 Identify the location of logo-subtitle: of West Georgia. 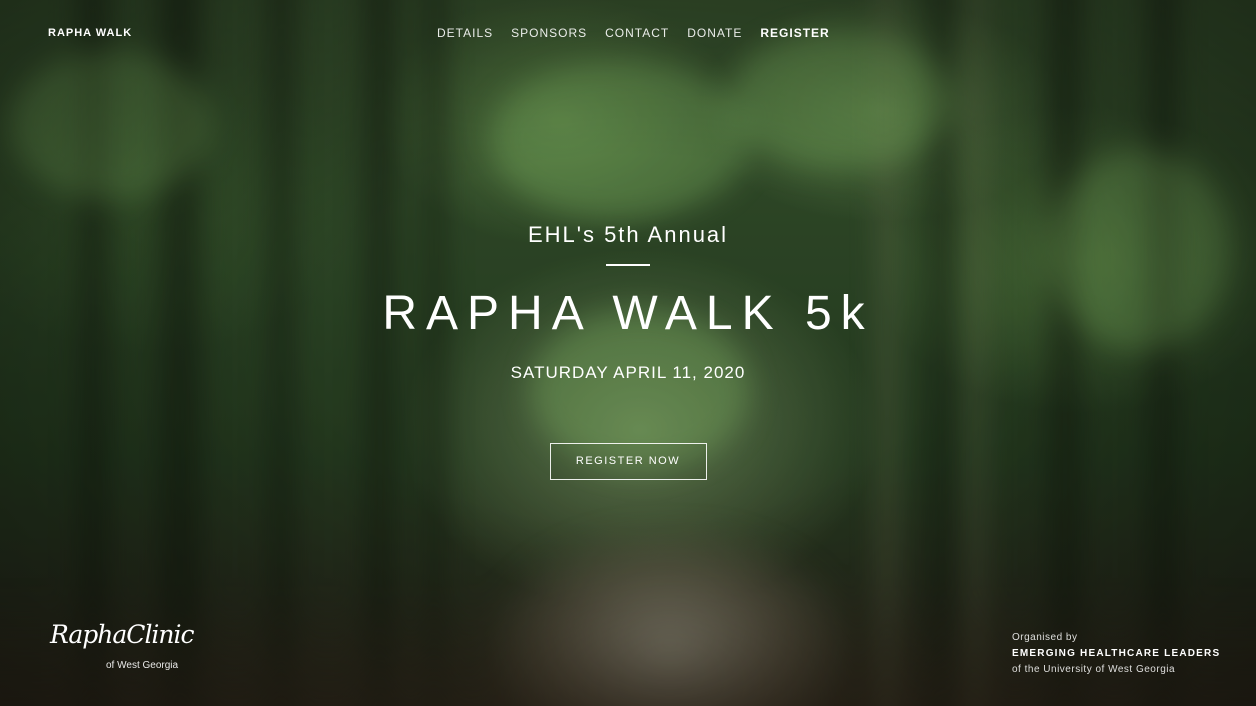
(142, 665).